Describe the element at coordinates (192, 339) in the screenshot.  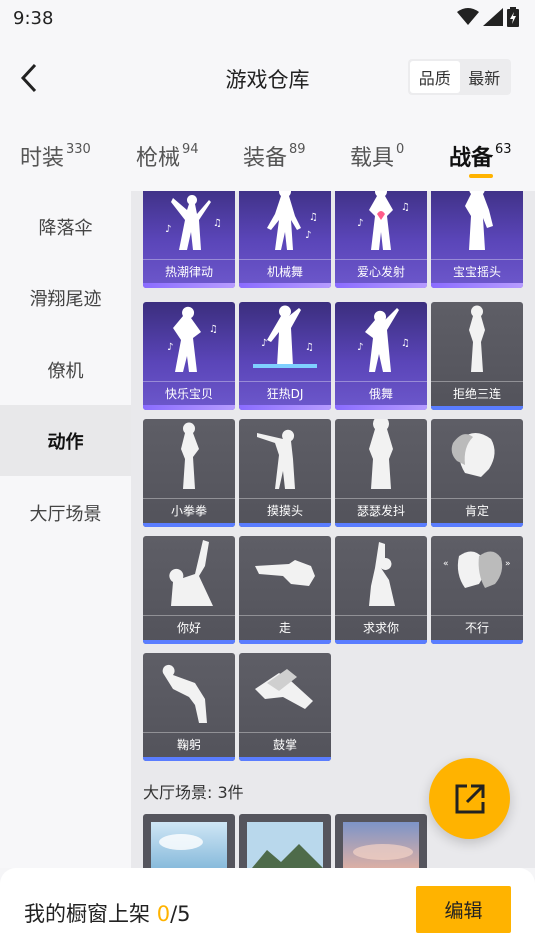
I see `dancer-figure-icon: ♫♪` at that location.